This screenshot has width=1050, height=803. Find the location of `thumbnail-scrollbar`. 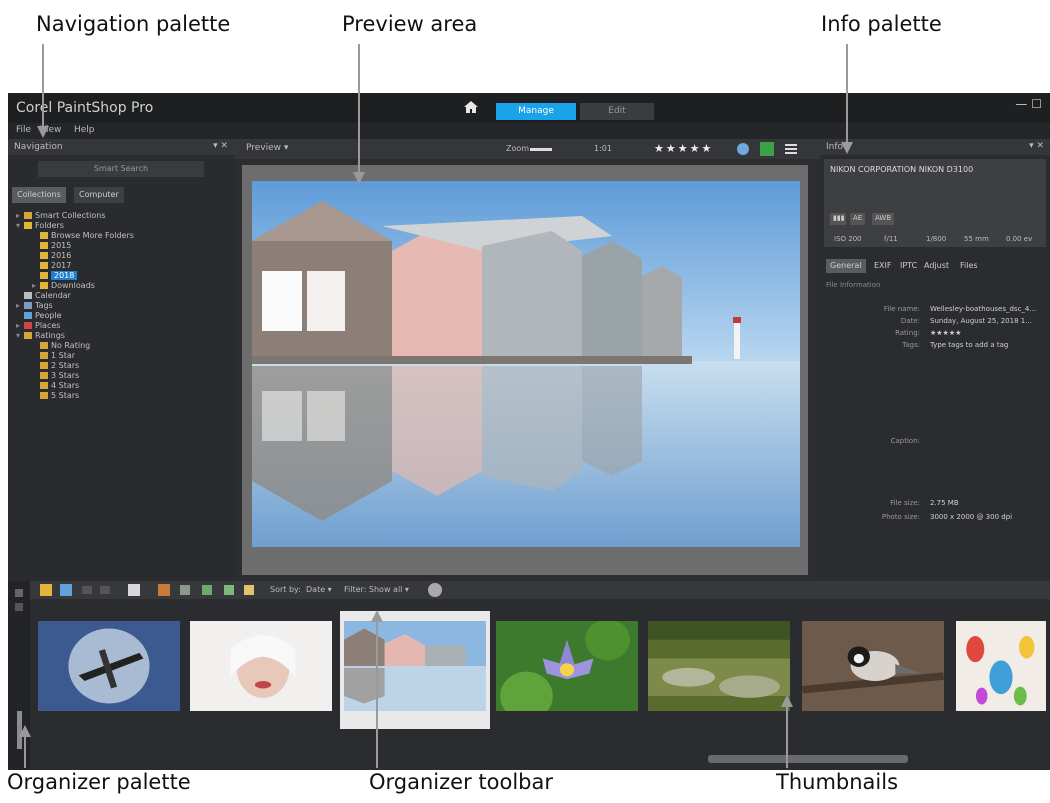

thumbnail-scrollbar is located at coordinates (808, 759).